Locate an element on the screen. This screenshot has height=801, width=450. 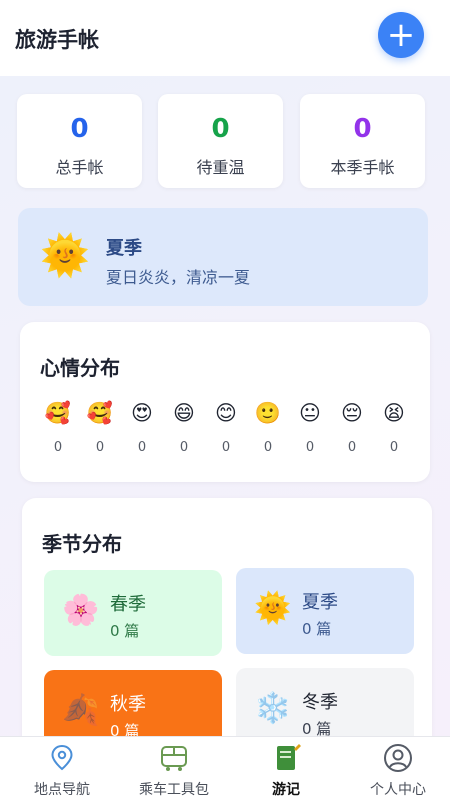
stat-revisit-label: 待重温 is located at coordinates (220, 167).